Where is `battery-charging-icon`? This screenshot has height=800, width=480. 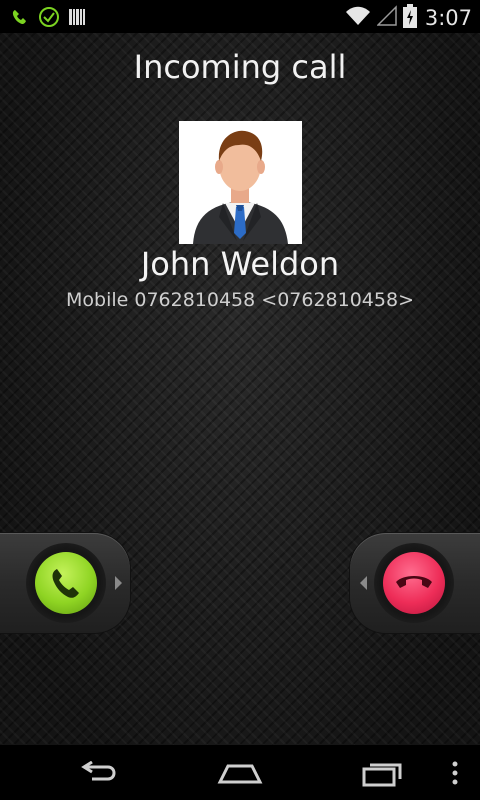 battery-charging-icon is located at coordinates (409, 18).